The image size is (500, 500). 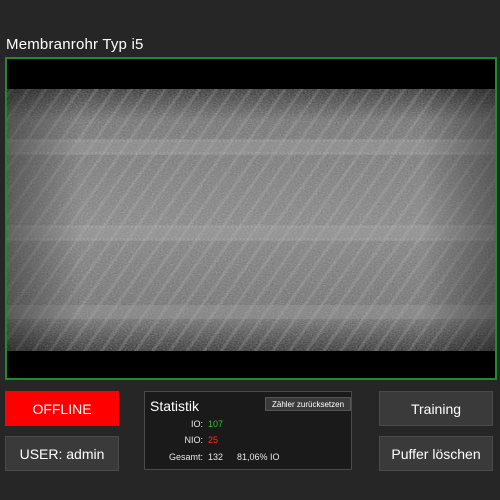 What do you see at coordinates (216, 424) in the screenshot?
I see `io-count: 107` at bounding box center [216, 424].